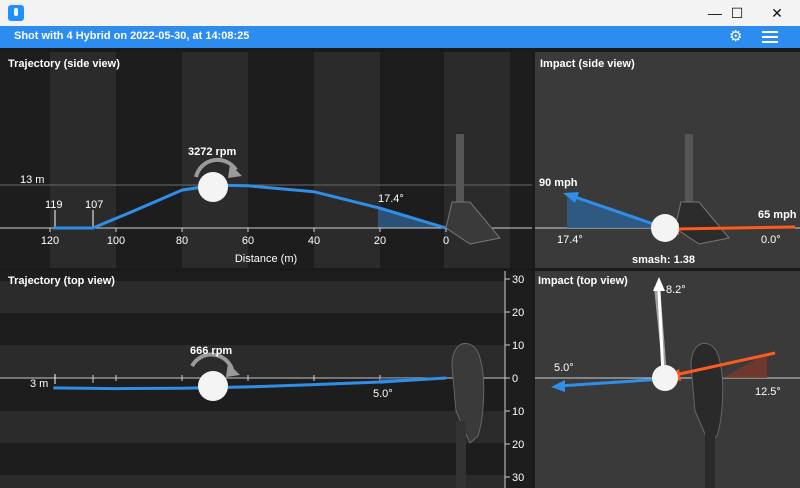 This screenshot has width=800, height=488. Describe the element at coordinates (212, 152) in the screenshot. I see `spin-label: 3272 rpm` at that location.